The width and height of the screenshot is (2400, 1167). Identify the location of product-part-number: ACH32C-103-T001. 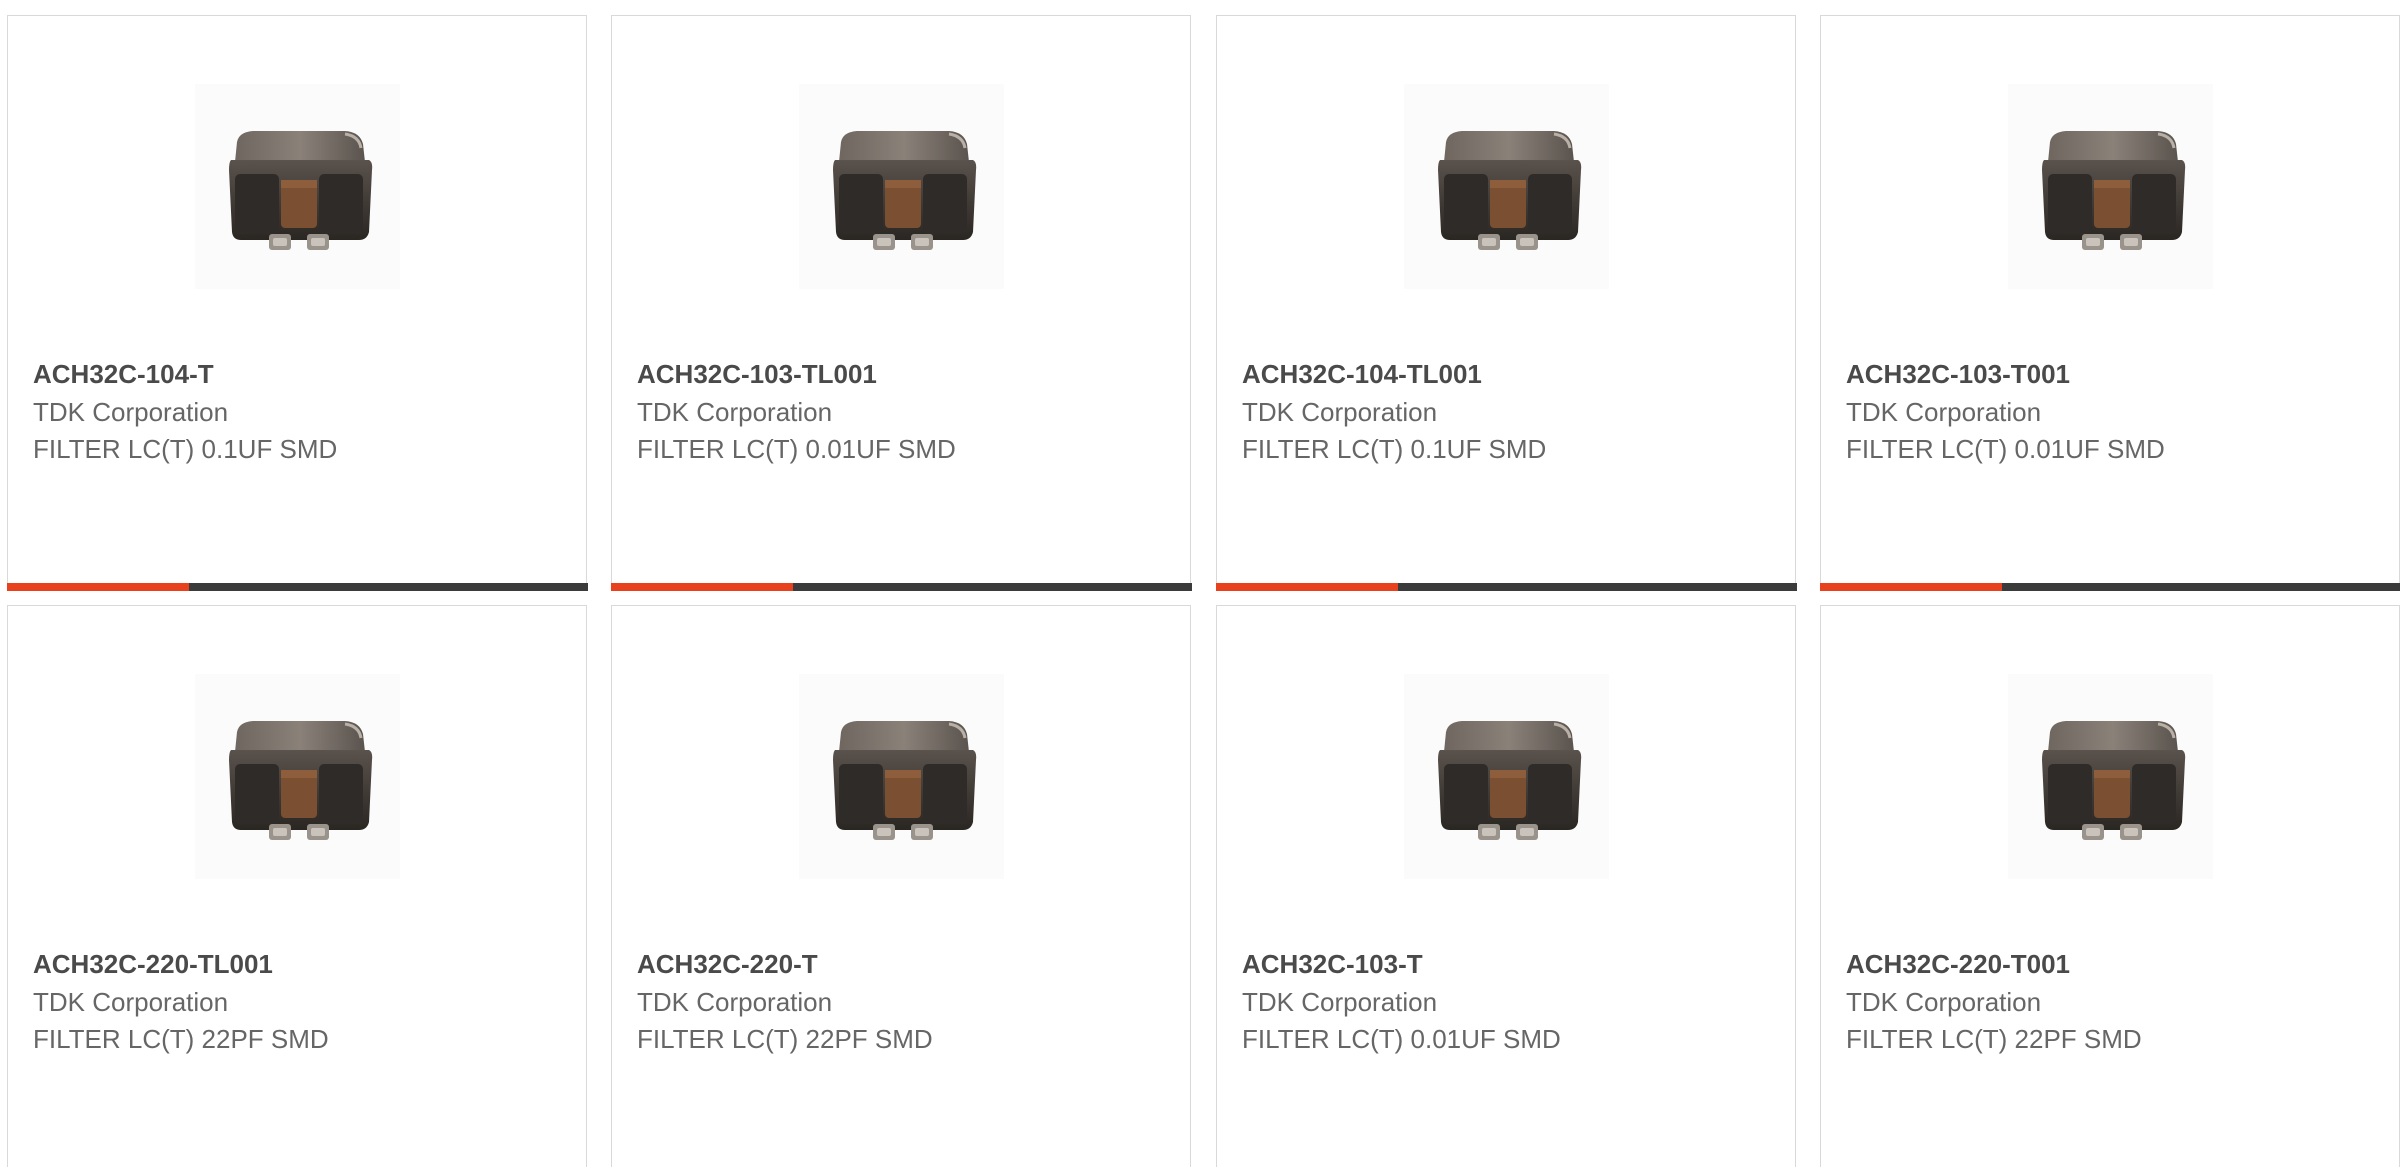
(1958, 374).